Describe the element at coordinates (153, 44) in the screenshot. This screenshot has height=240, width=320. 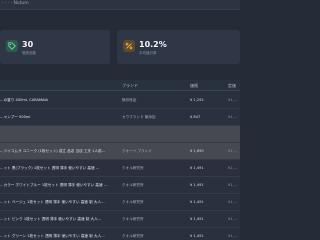
I see `stat-value: 10.2%` at that location.